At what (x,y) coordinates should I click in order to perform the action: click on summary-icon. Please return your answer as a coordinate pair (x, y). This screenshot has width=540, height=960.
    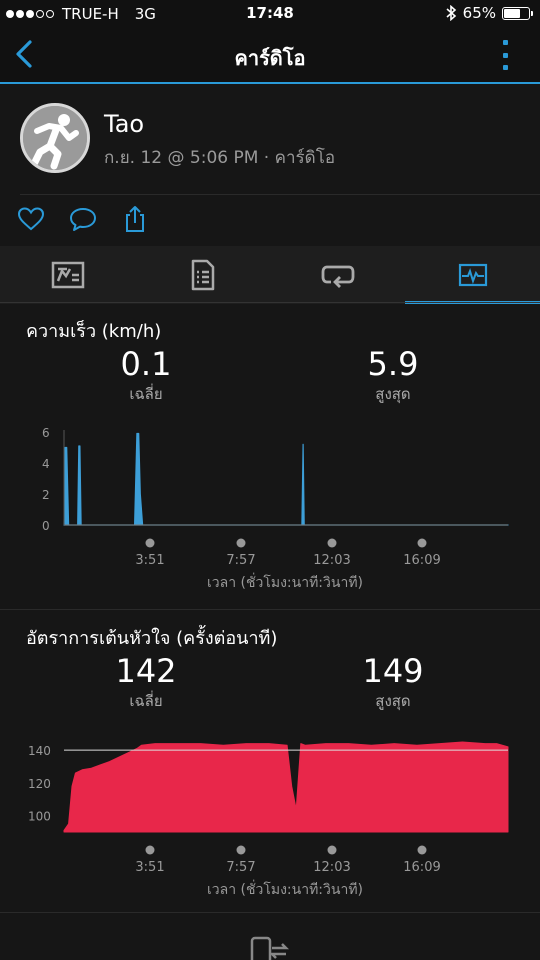
    Looking at the image, I should click on (67, 275).